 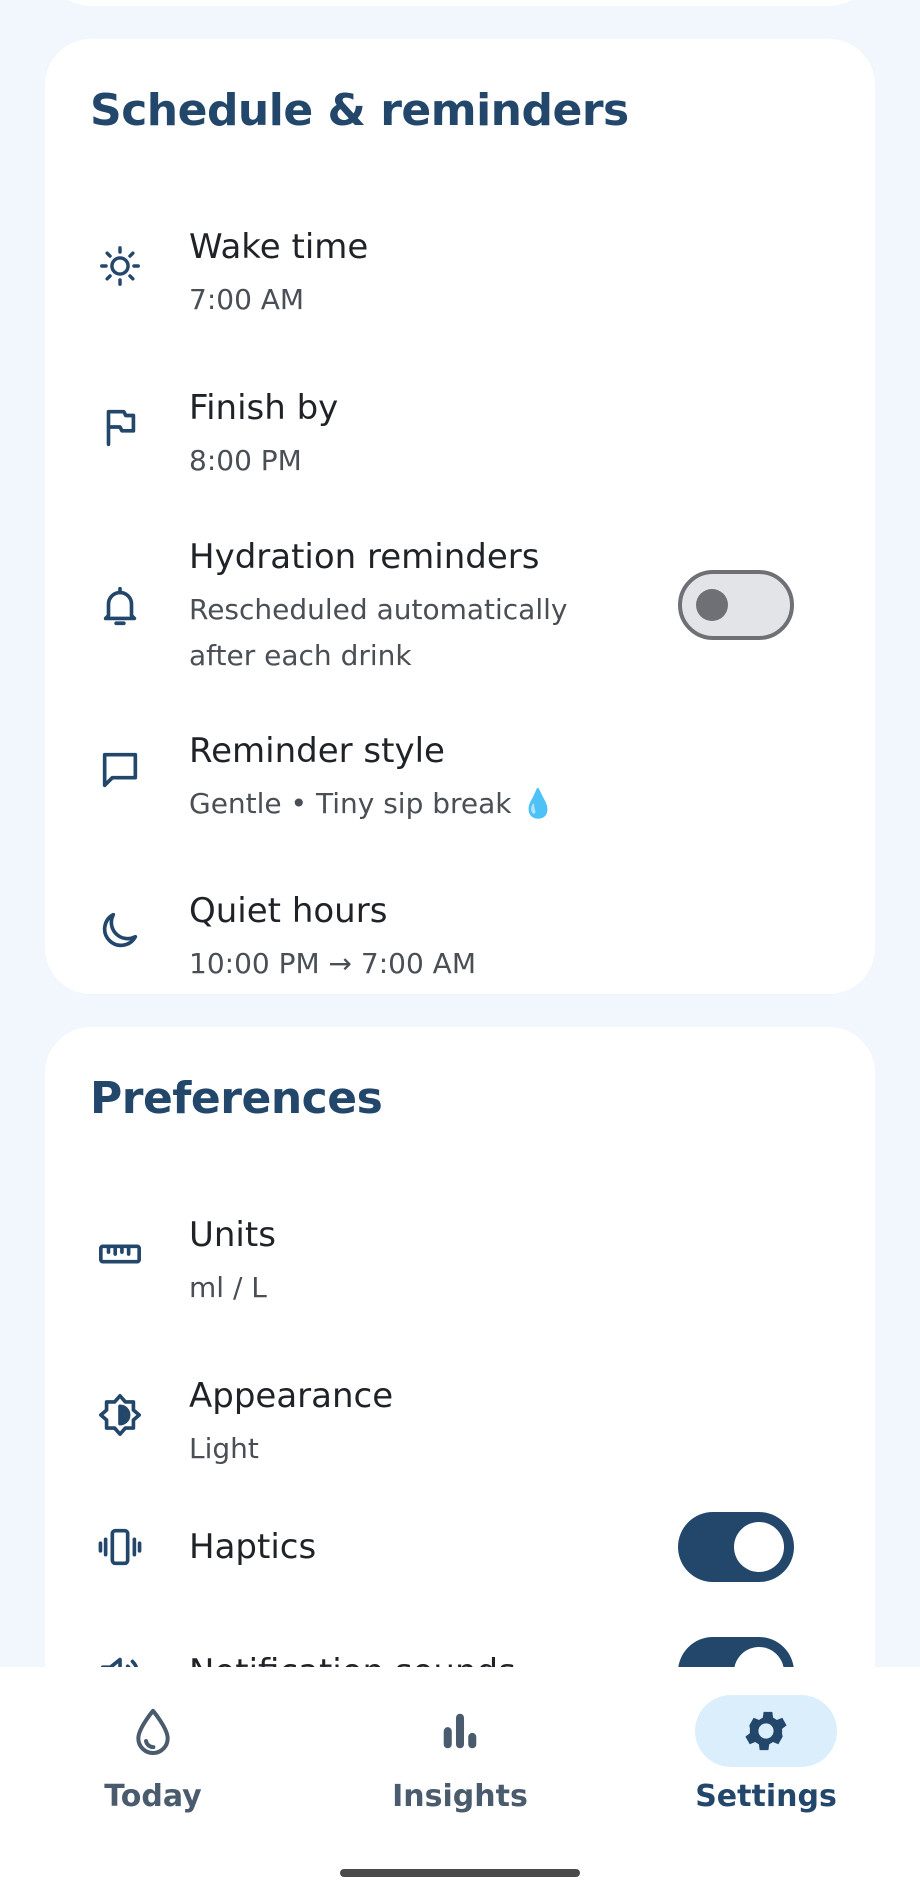 I want to click on quiet-hours-row: Quiet hours 10:00 PM → 7:00 AM, so click(x=460, y=916).